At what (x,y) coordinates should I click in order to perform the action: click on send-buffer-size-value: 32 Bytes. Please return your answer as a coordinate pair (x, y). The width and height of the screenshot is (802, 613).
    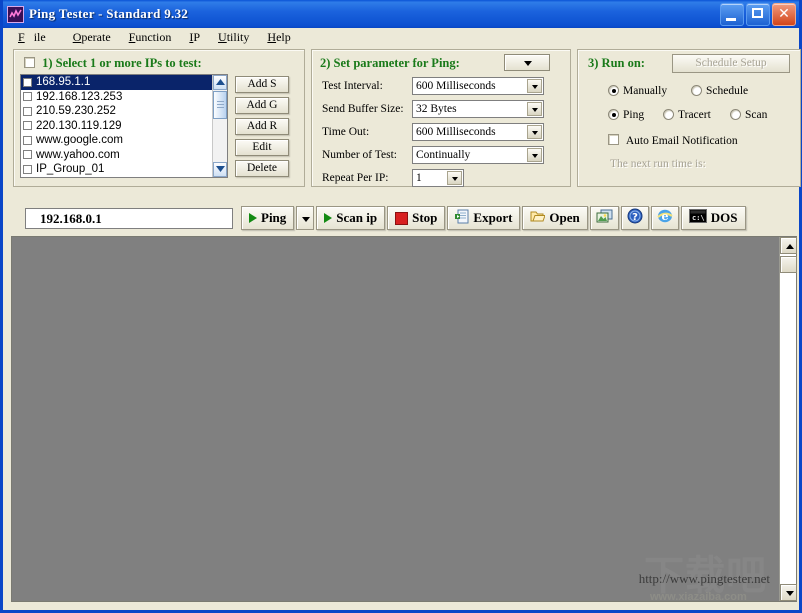
    Looking at the image, I should click on (436, 109).